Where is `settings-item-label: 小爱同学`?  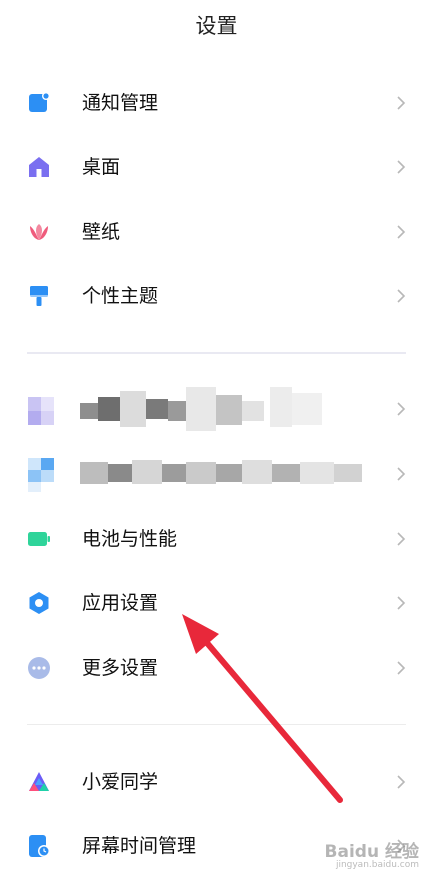 settings-item-label: 小爱同学 is located at coordinates (120, 782).